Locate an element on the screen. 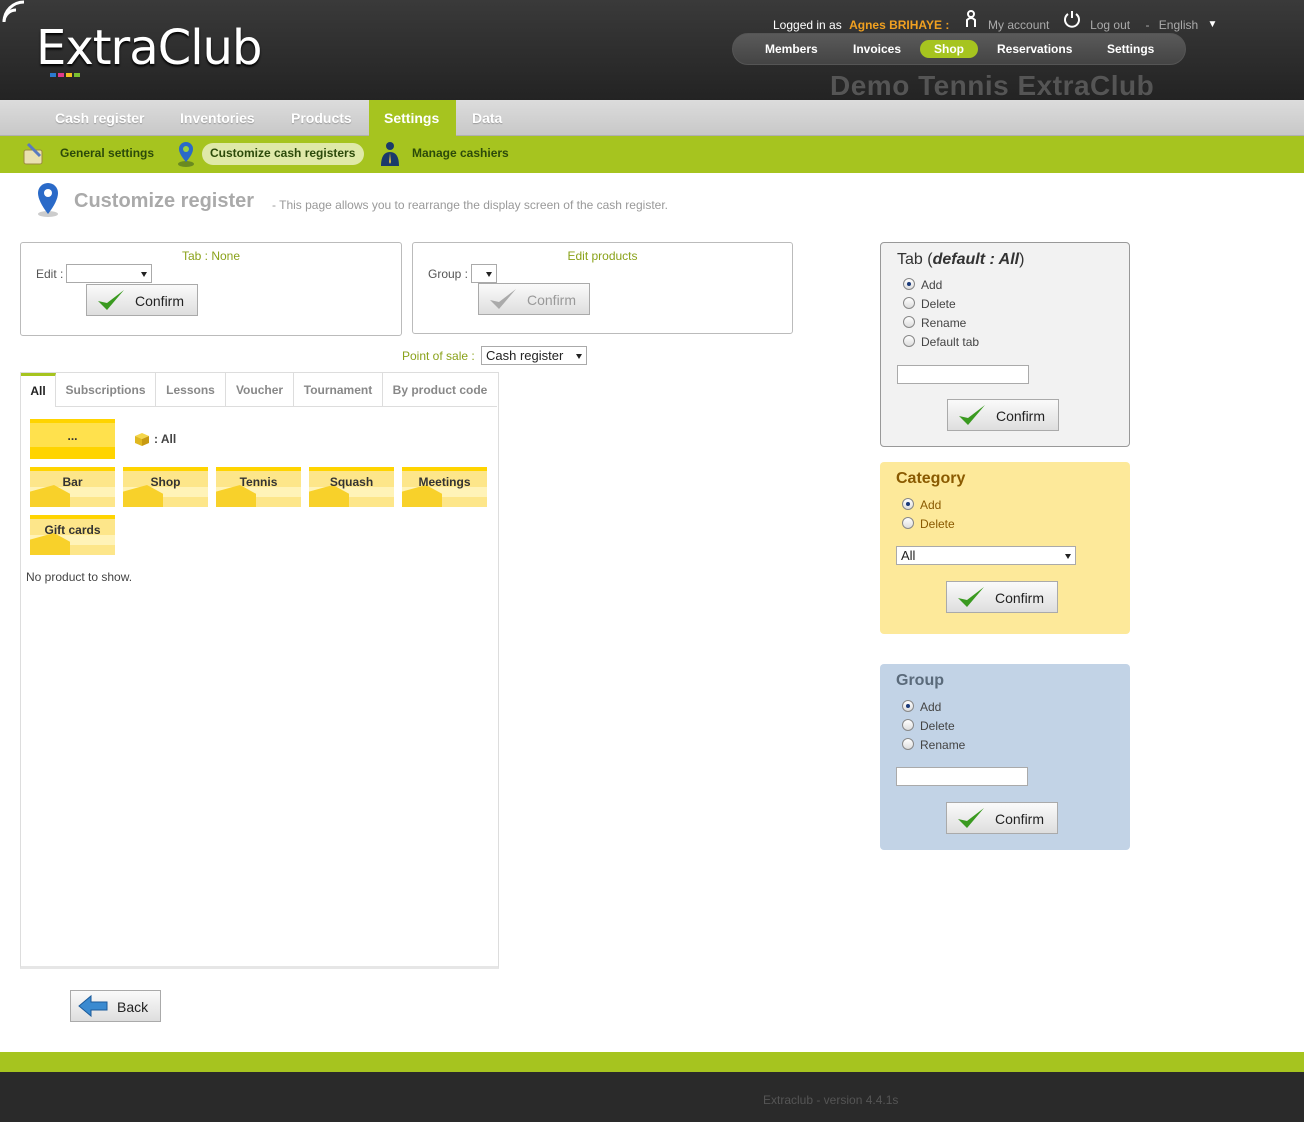 Image resolution: width=1304 pixels, height=1122 pixels. category-panel: Category Add Delete All Confirm is located at coordinates (1005, 548).